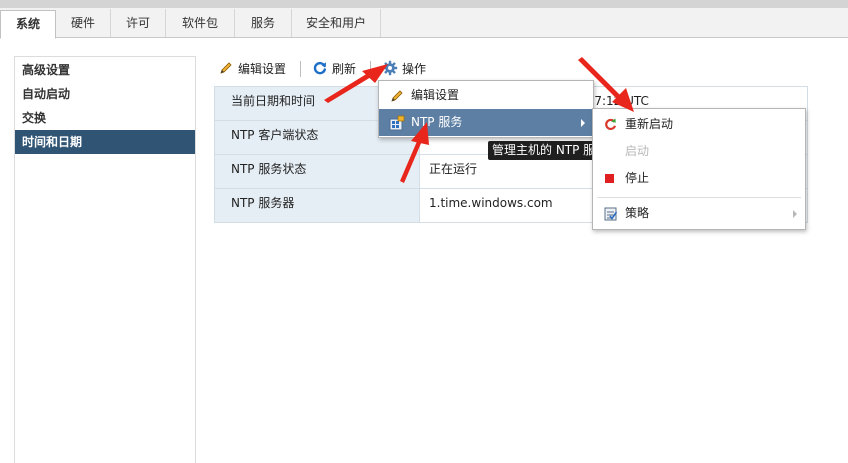 The width and height of the screenshot is (848, 463). I want to click on ntp-service-submenu: 重新启动 启动 停止 策略, so click(699, 169).